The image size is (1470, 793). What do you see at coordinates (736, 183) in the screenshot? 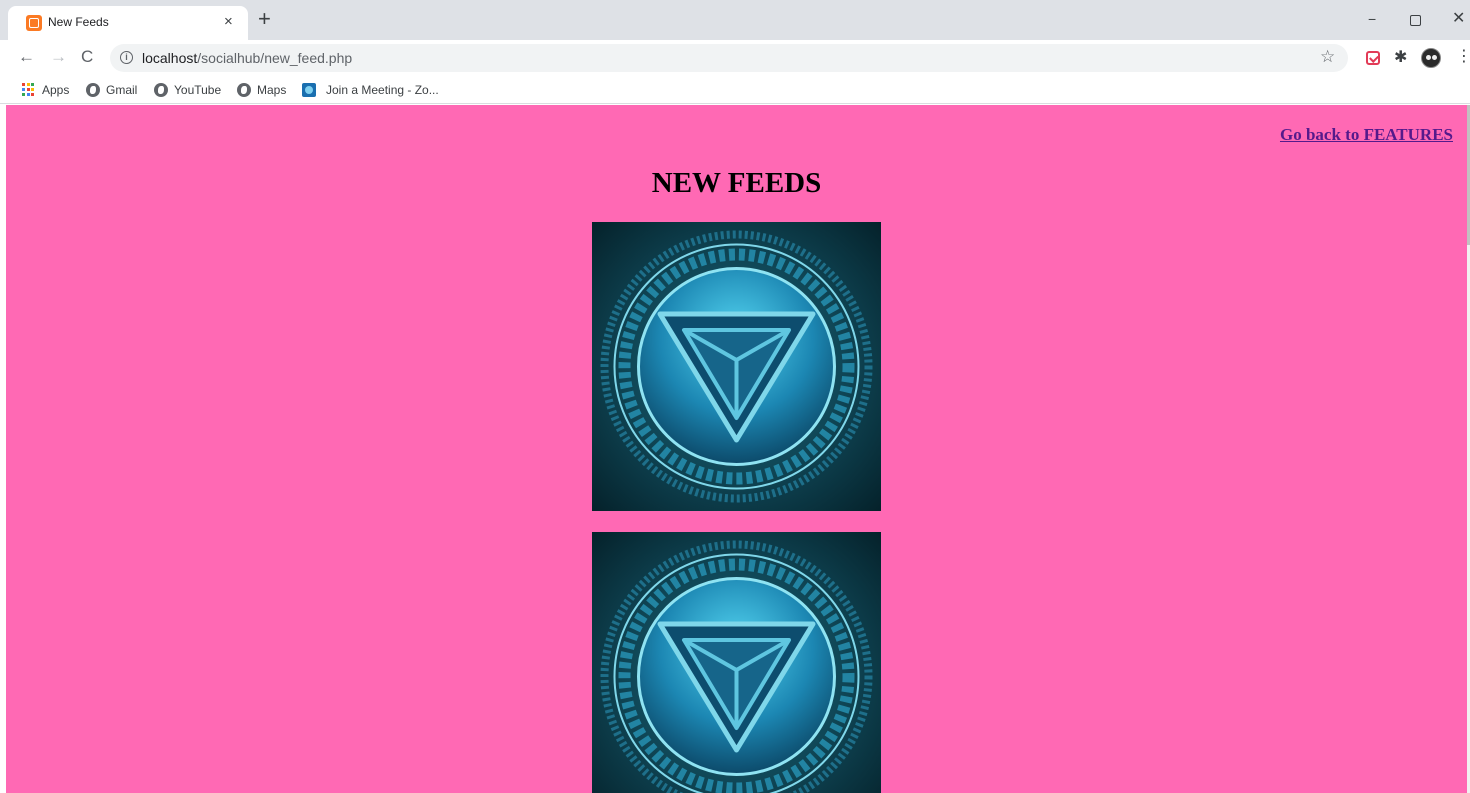
I see `page-title: NEW FEEDS` at bounding box center [736, 183].